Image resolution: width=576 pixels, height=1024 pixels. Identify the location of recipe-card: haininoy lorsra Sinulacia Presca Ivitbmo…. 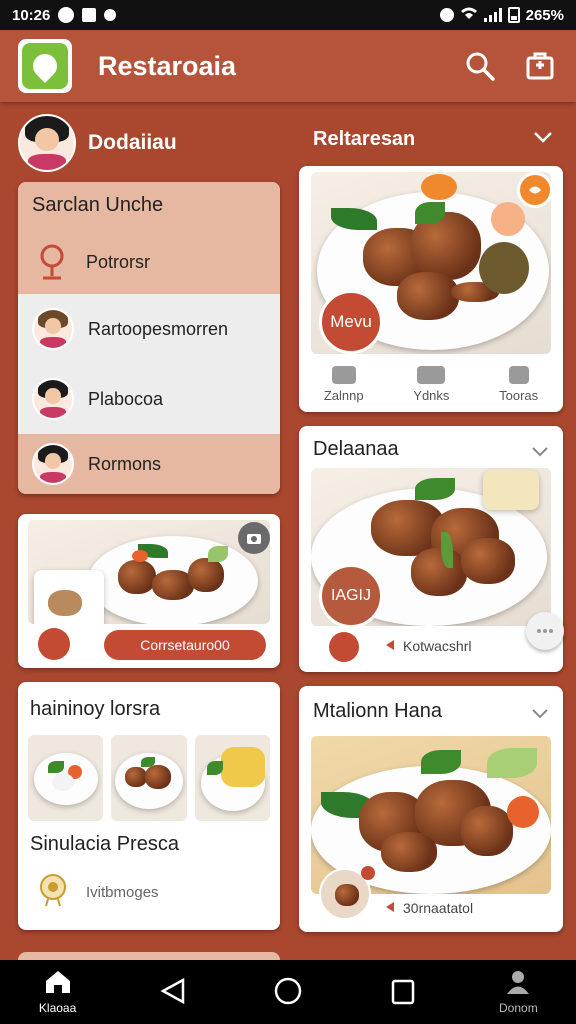
(149, 806).